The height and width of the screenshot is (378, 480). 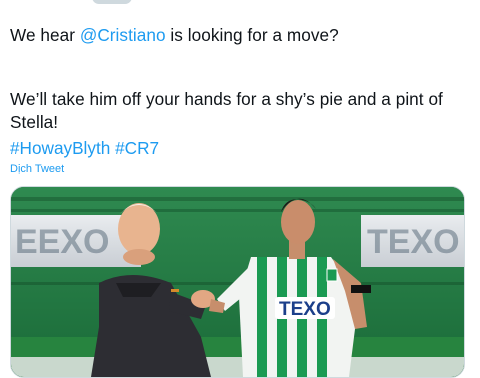 I want to click on shirt-sponsor-text: TEXO, so click(x=305, y=309).